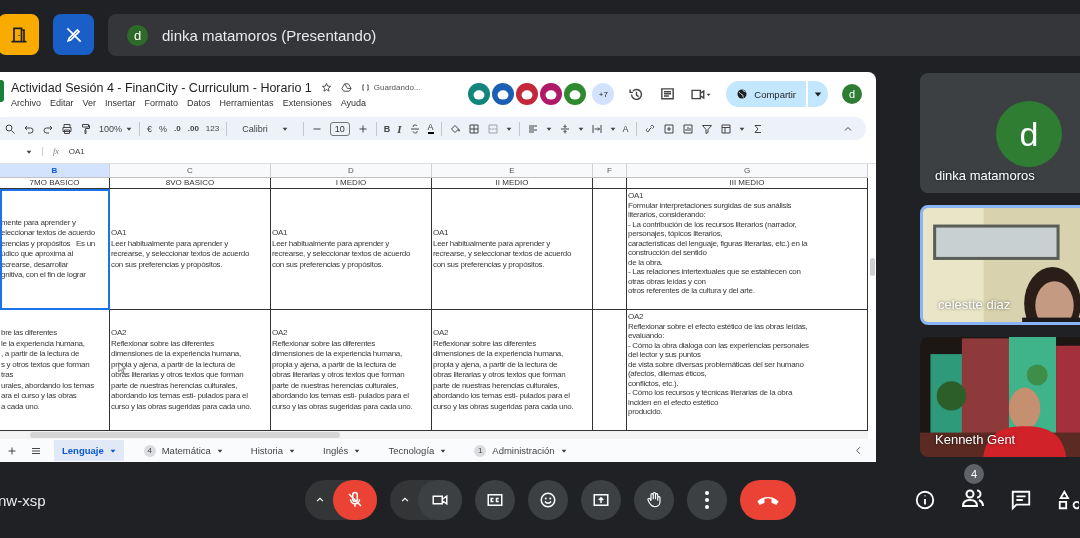 Image resolution: width=1080 pixels, height=538 pixels. I want to click on more-collaborators-badge: +7, so click(603, 94).